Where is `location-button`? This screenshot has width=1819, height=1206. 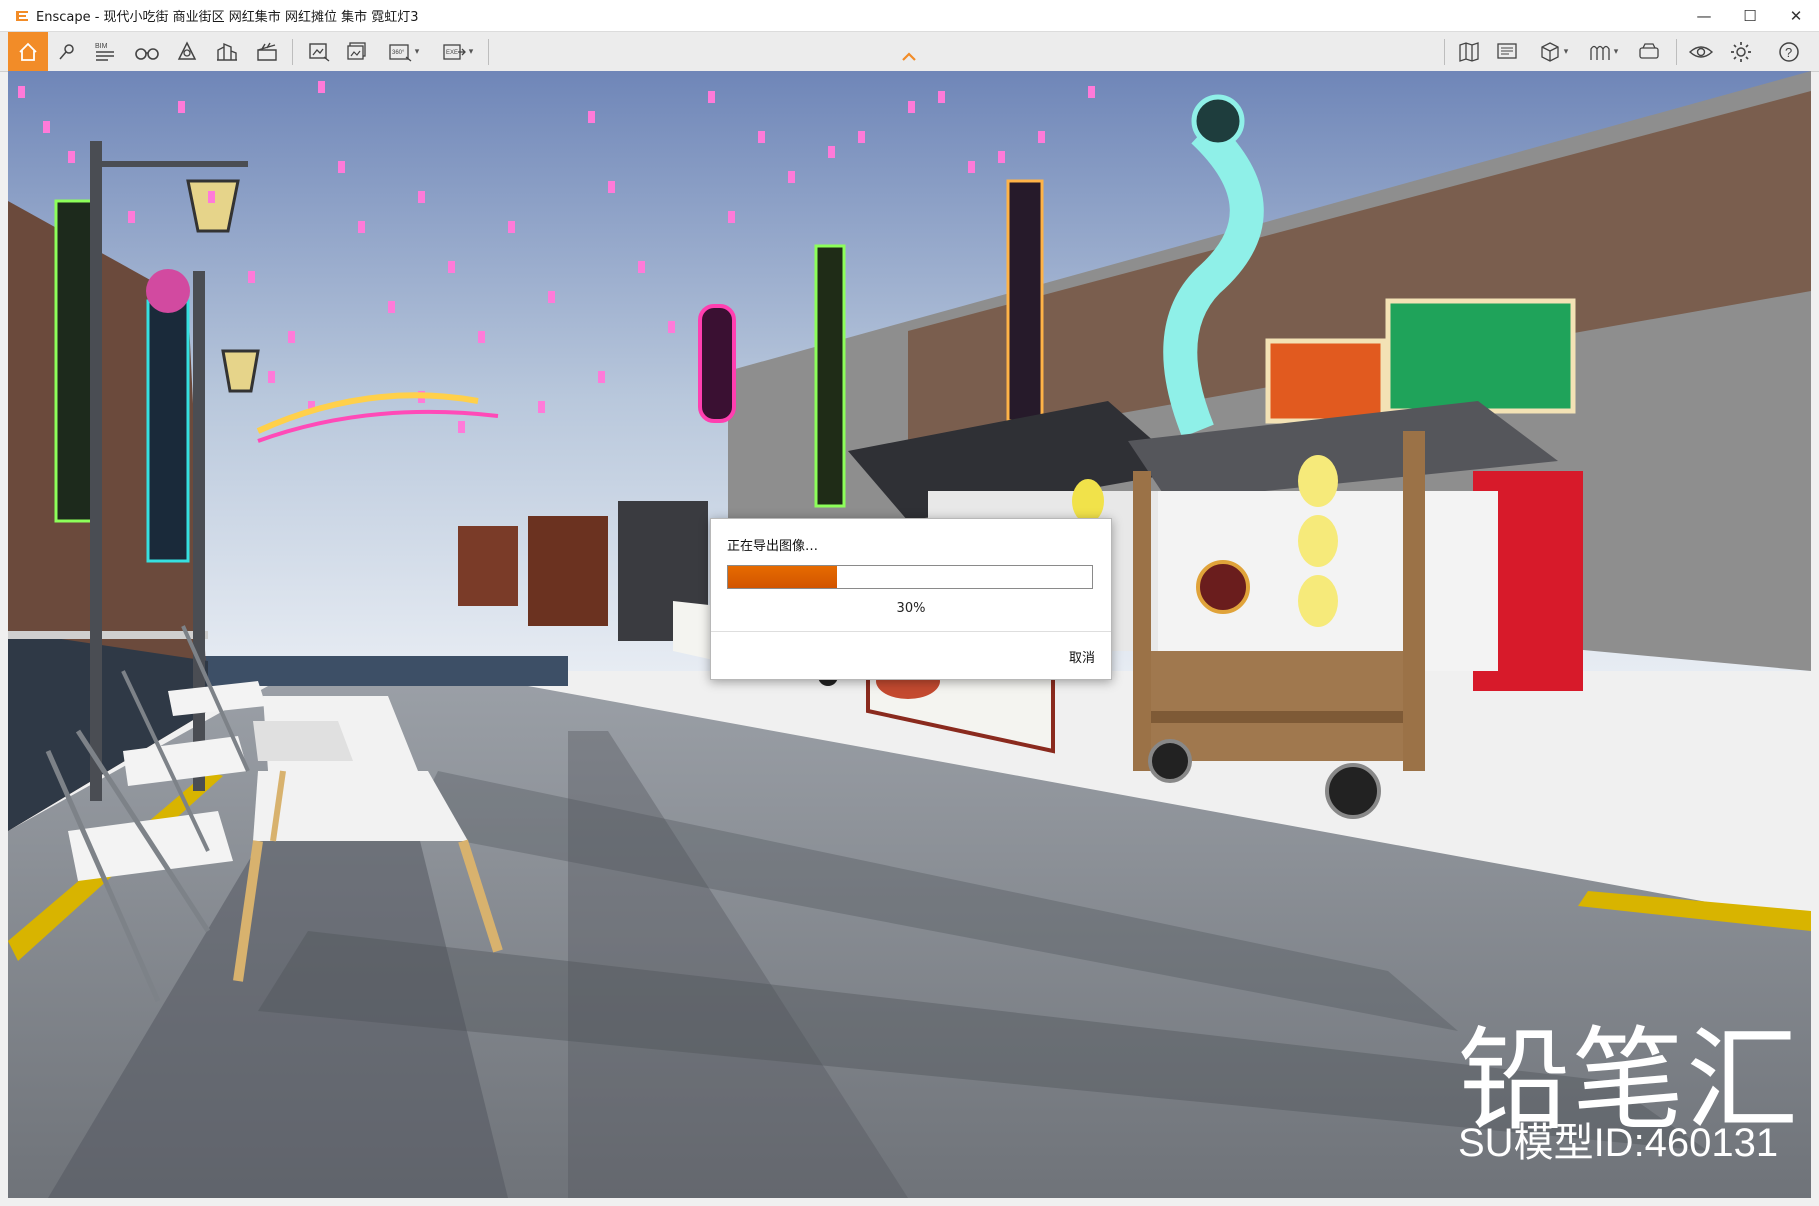
location-button is located at coordinates (67, 51).